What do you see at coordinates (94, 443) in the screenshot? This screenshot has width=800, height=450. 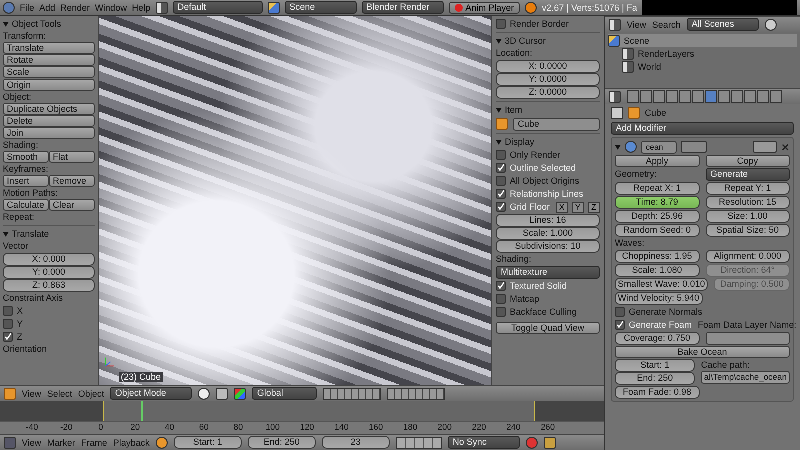 I see `menu-item: Frame` at bounding box center [94, 443].